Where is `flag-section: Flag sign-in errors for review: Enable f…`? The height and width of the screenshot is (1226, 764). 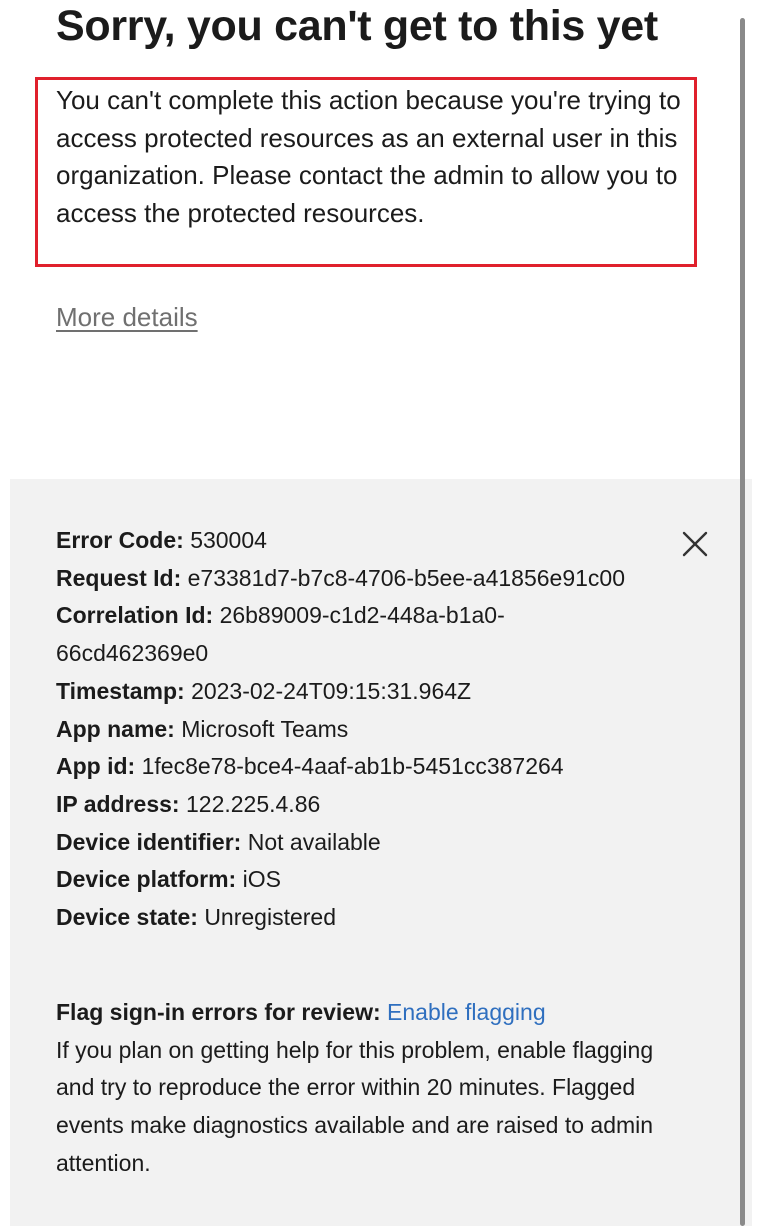
flag-section: Flag sign-in errors for review: Enable f… is located at coordinates (366, 1088).